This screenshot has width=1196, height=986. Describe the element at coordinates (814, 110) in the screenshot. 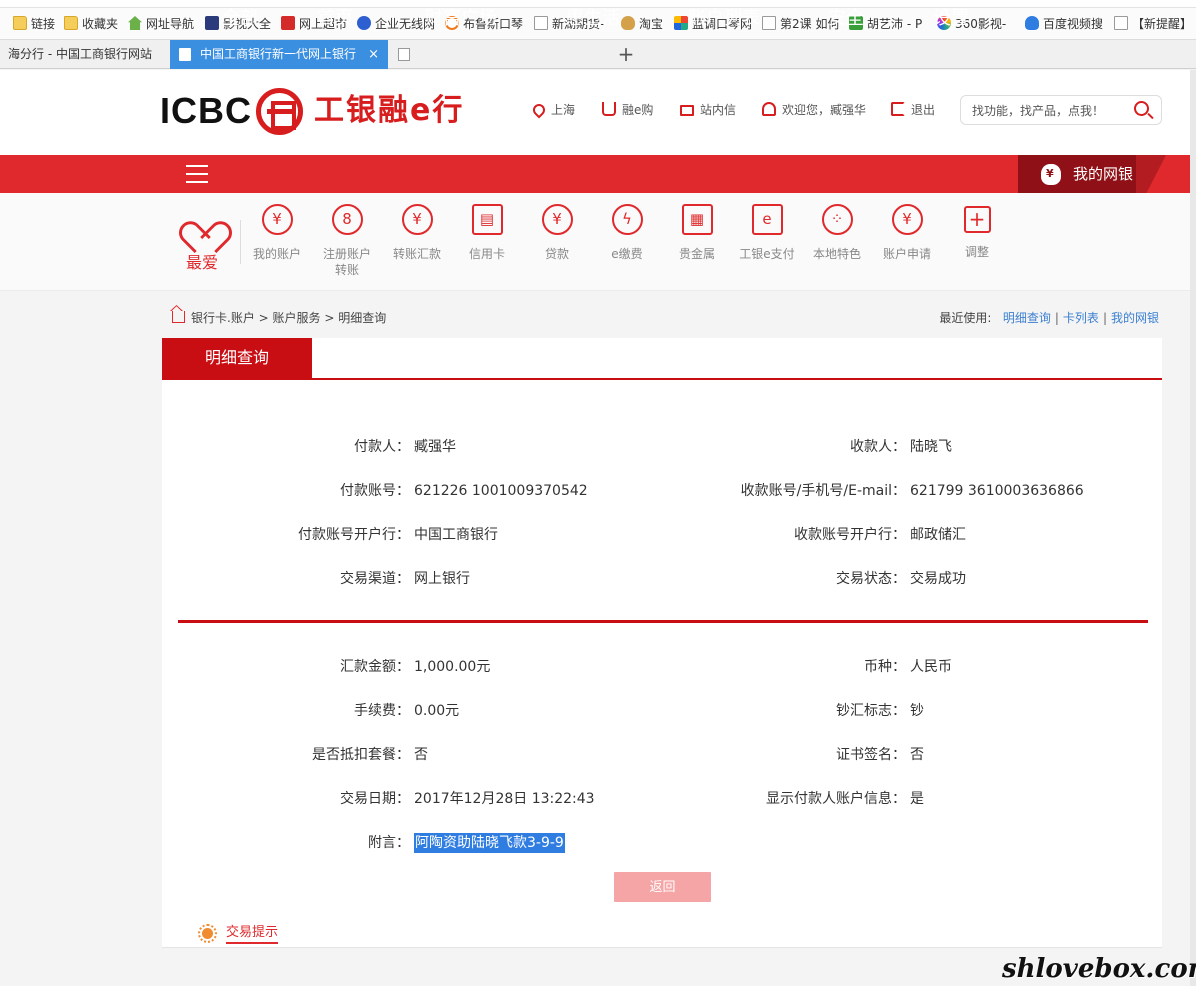

I see `welcome-user: 欢迎您，臧强华` at that location.